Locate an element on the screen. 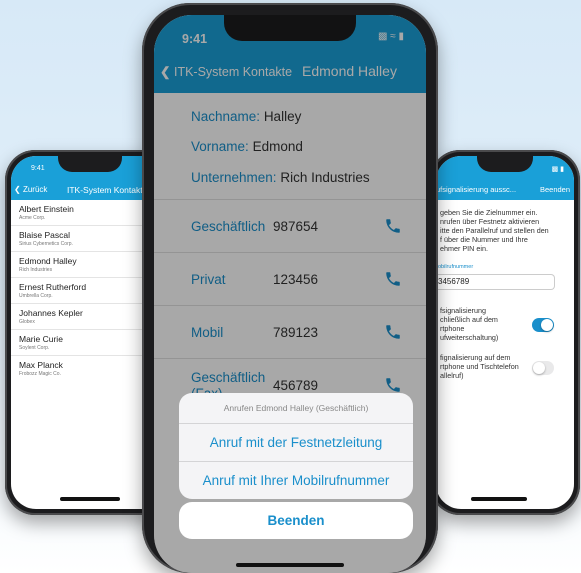 This screenshot has width=581, height=573. contact-name: Edmond Halley is located at coordinates (48, 261).